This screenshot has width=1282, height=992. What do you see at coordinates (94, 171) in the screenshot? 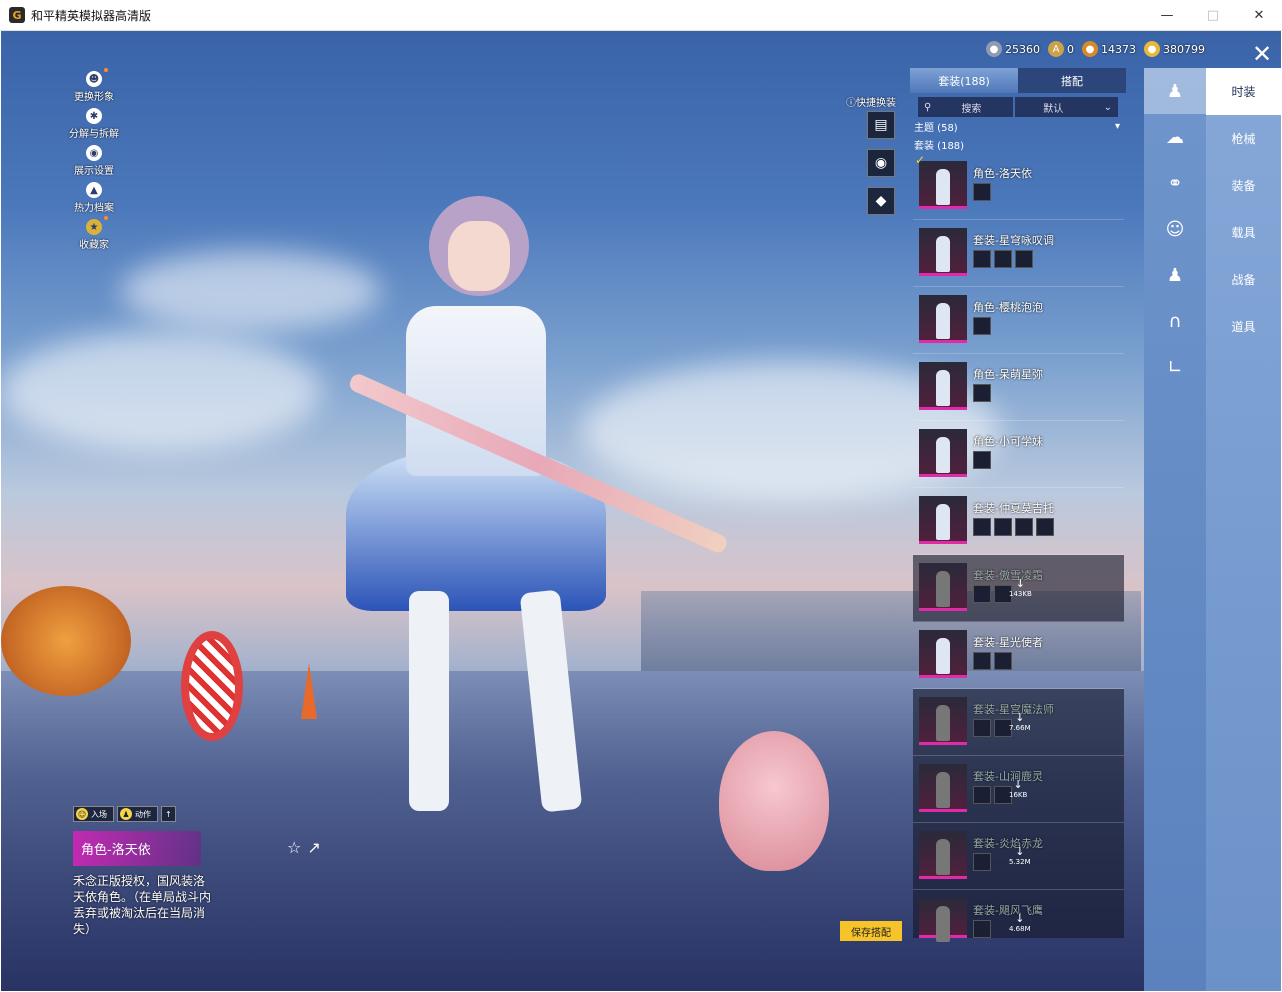
I see `left-menu-label: 展示设置` at bounding box center [94, 171].